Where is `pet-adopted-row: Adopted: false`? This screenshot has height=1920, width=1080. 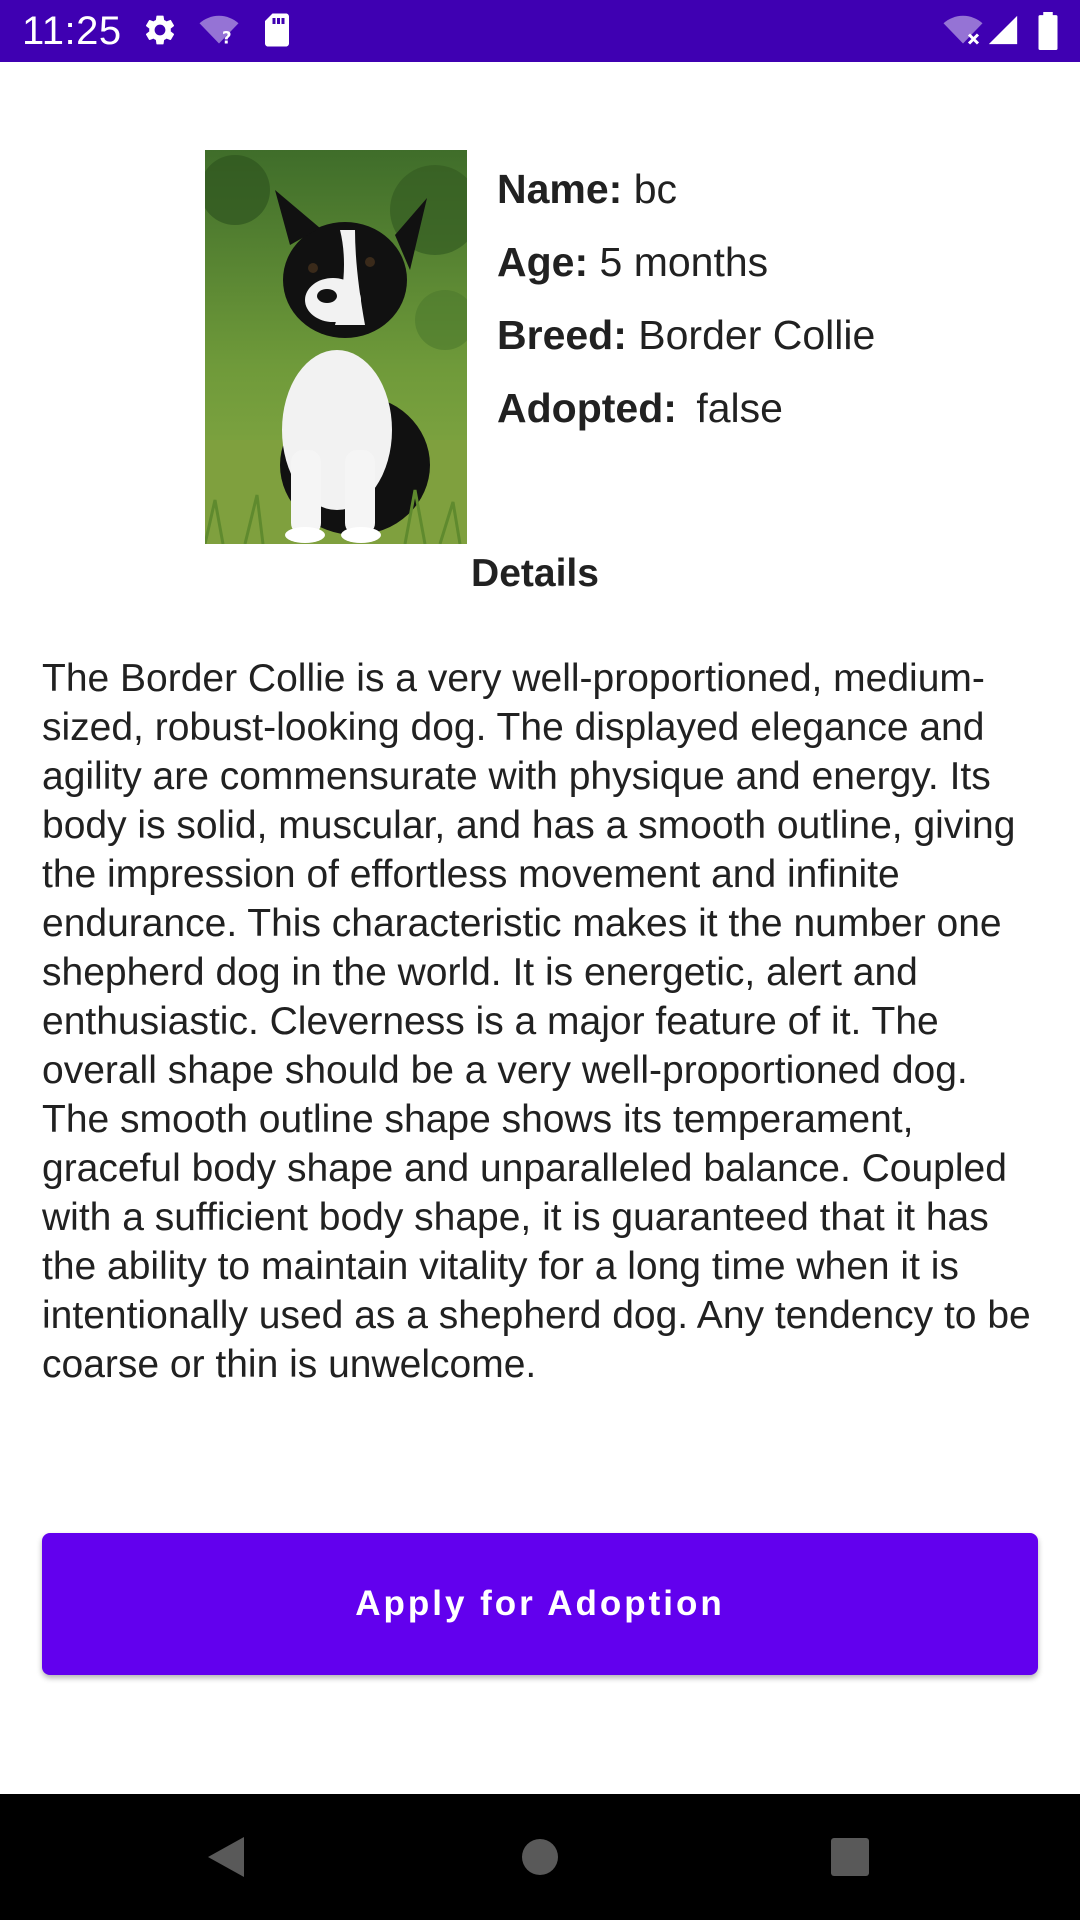 pet-adopted-row: Adopted: false is located at coordinates (640, 408).